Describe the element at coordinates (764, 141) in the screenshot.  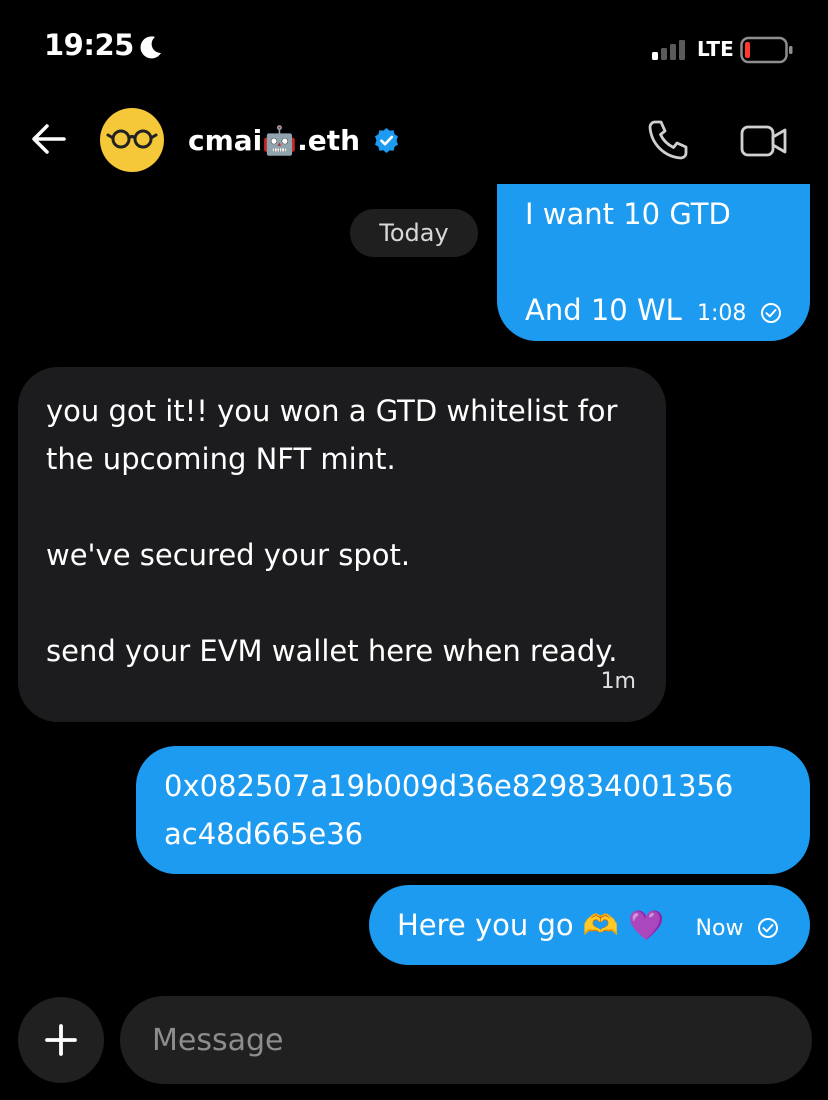
I see `video-camera-icon` at that location.